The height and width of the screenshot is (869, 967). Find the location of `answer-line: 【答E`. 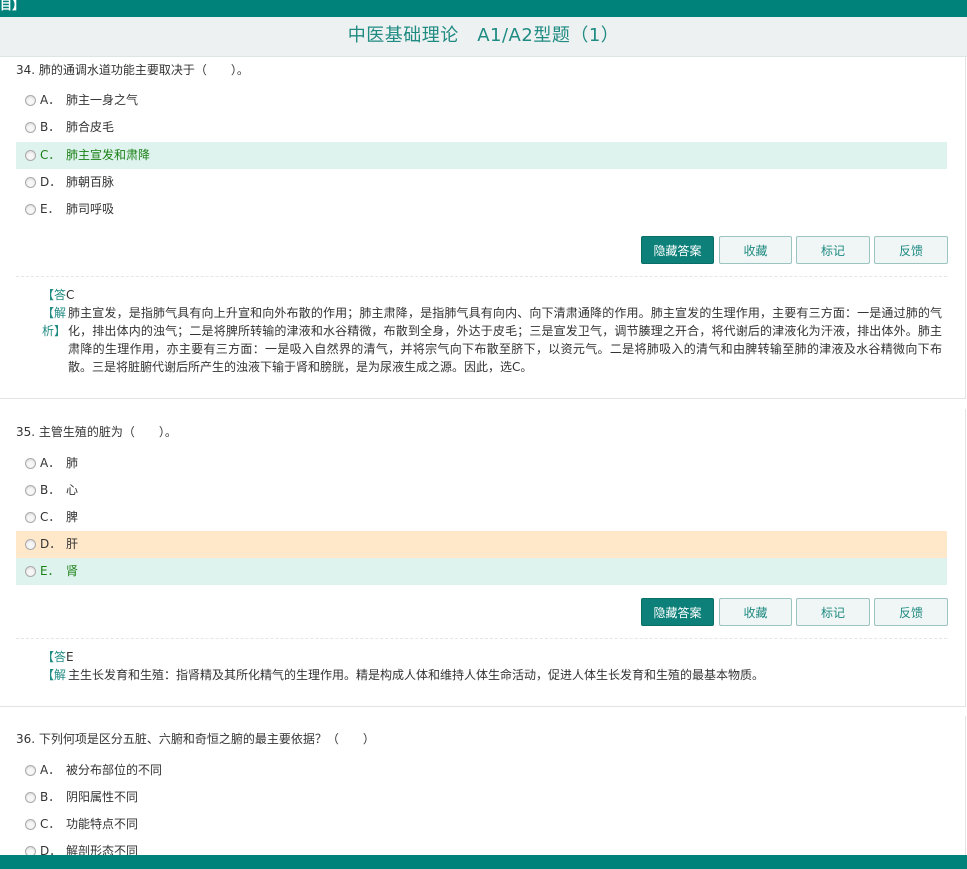

answer-line: 【答E is located at coordinates (58, 657).